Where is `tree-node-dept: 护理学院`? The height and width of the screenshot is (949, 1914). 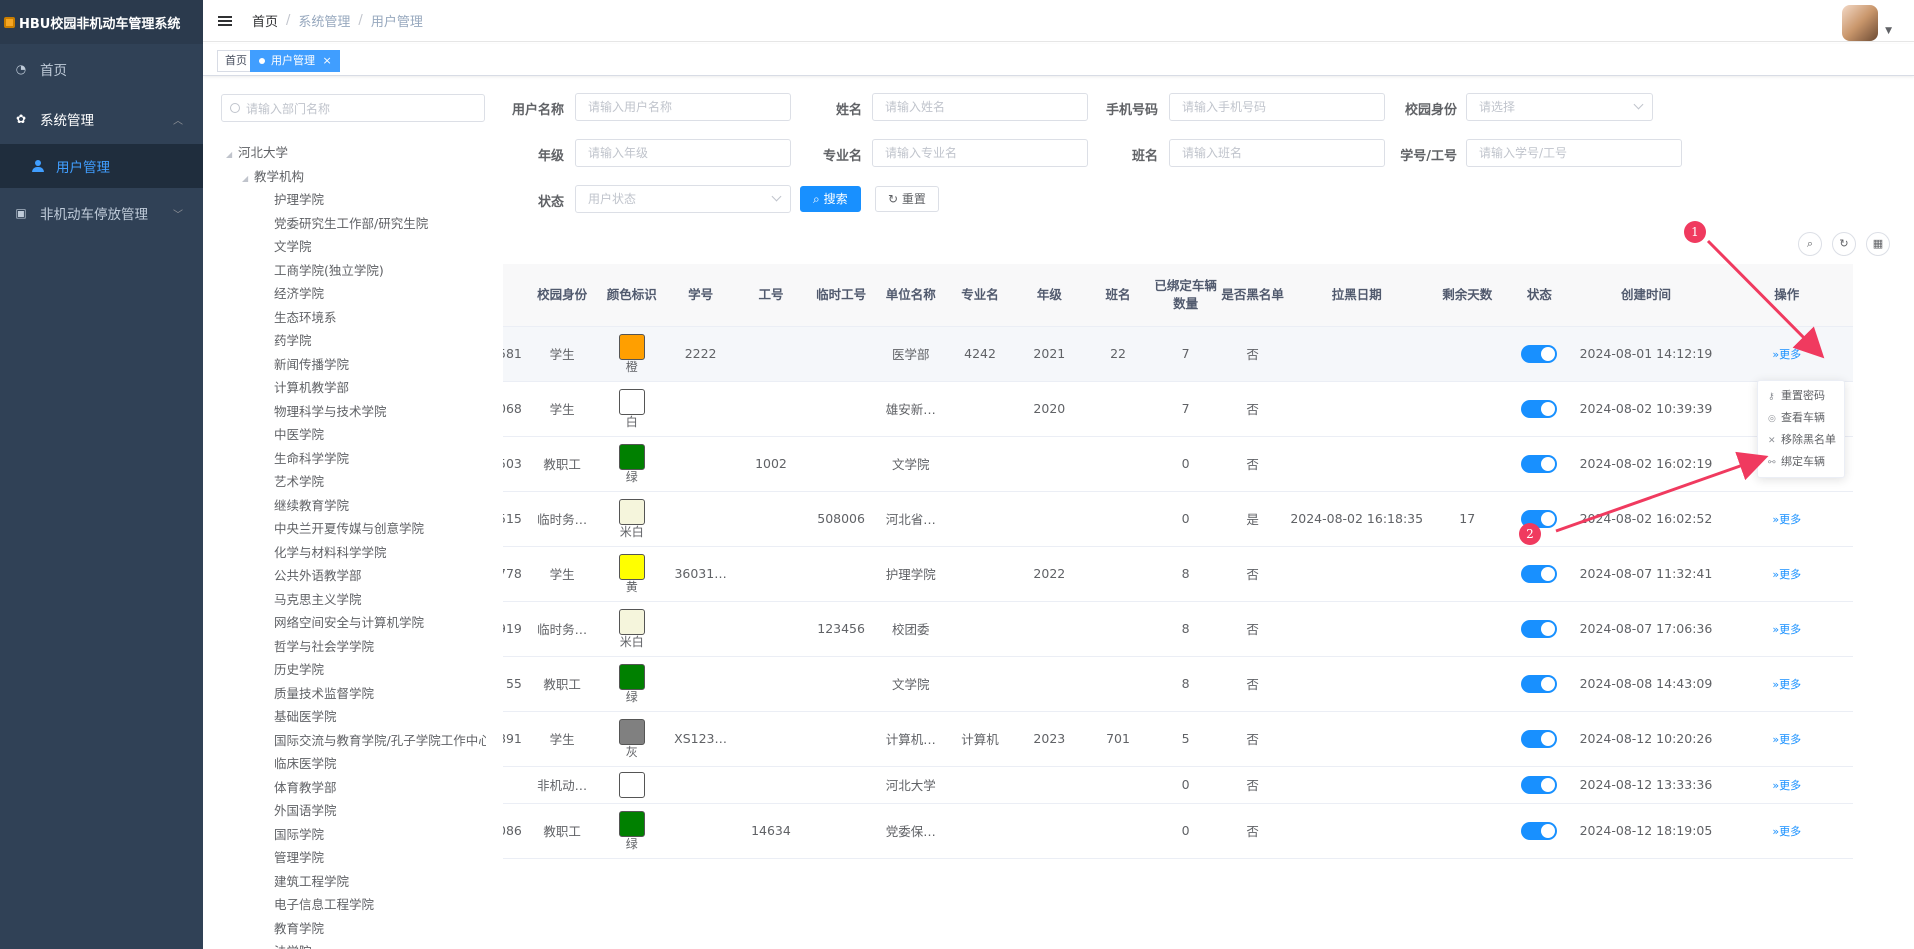
tree-node-dept: 护理学院 is located at coordinates (356, 200).